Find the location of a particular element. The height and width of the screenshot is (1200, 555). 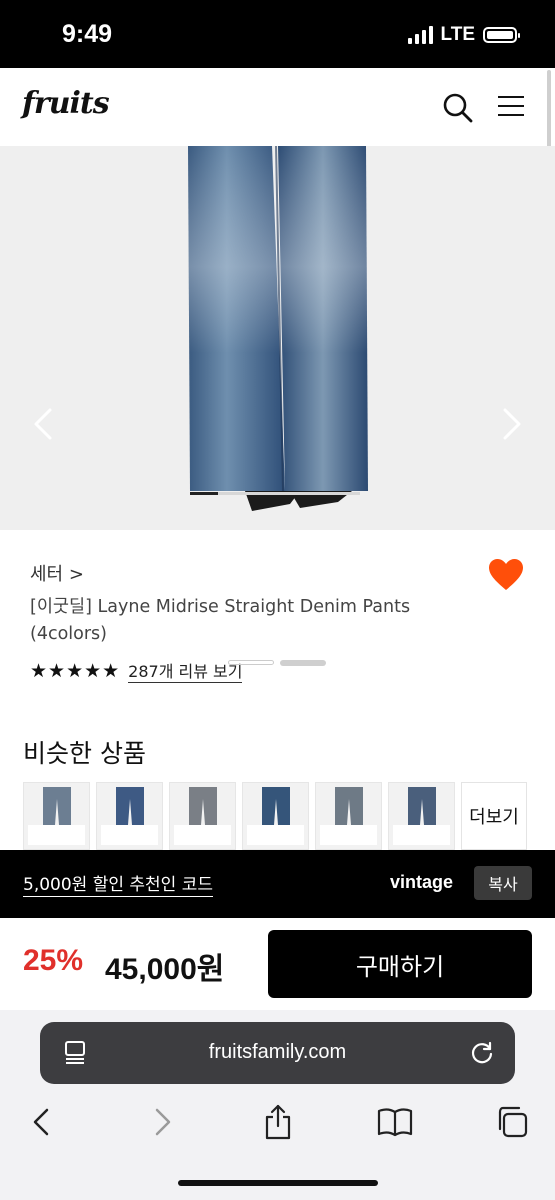

home-indicator is located at coordinates (278, 1183).